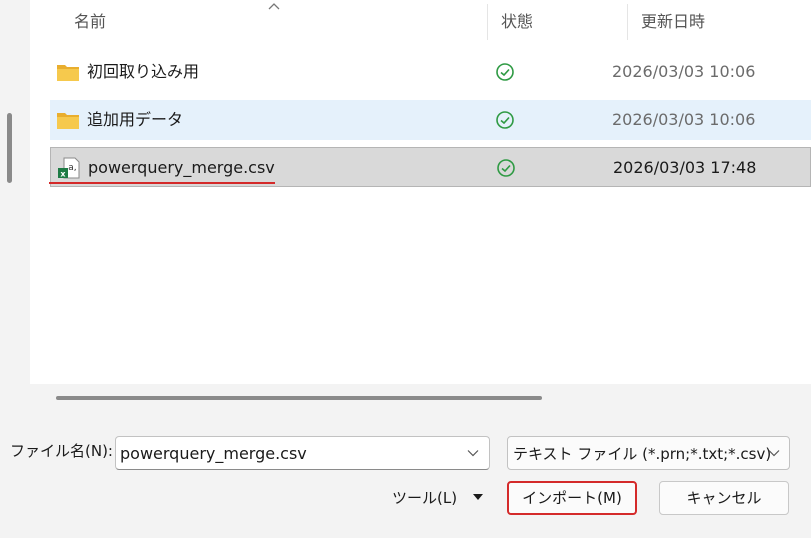 Image resolution: width=811 pixels, height=538 pixels. I want to click on column-header: 名前 状態 更新日時, so click(420, 22).